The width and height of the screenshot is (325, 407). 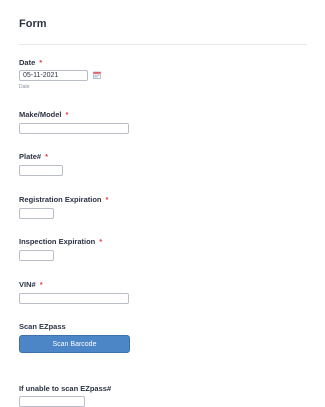 What do you see at coordinates (33, 24) in the screenshot?
I see `form-title: Form` at bounding box center [33, 24].